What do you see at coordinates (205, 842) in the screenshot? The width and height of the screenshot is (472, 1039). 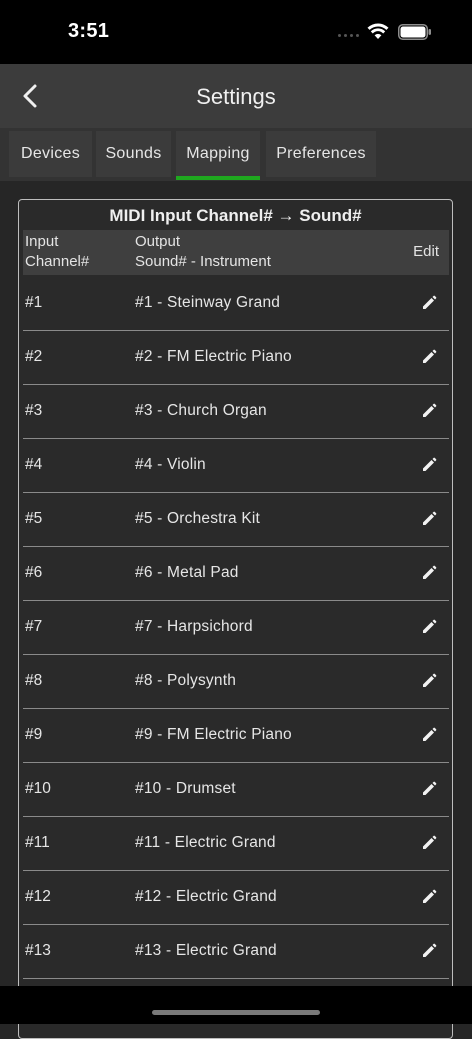 I see `output-sound-cell: #11 - Electric Grand` at bounding box center [205, 842].